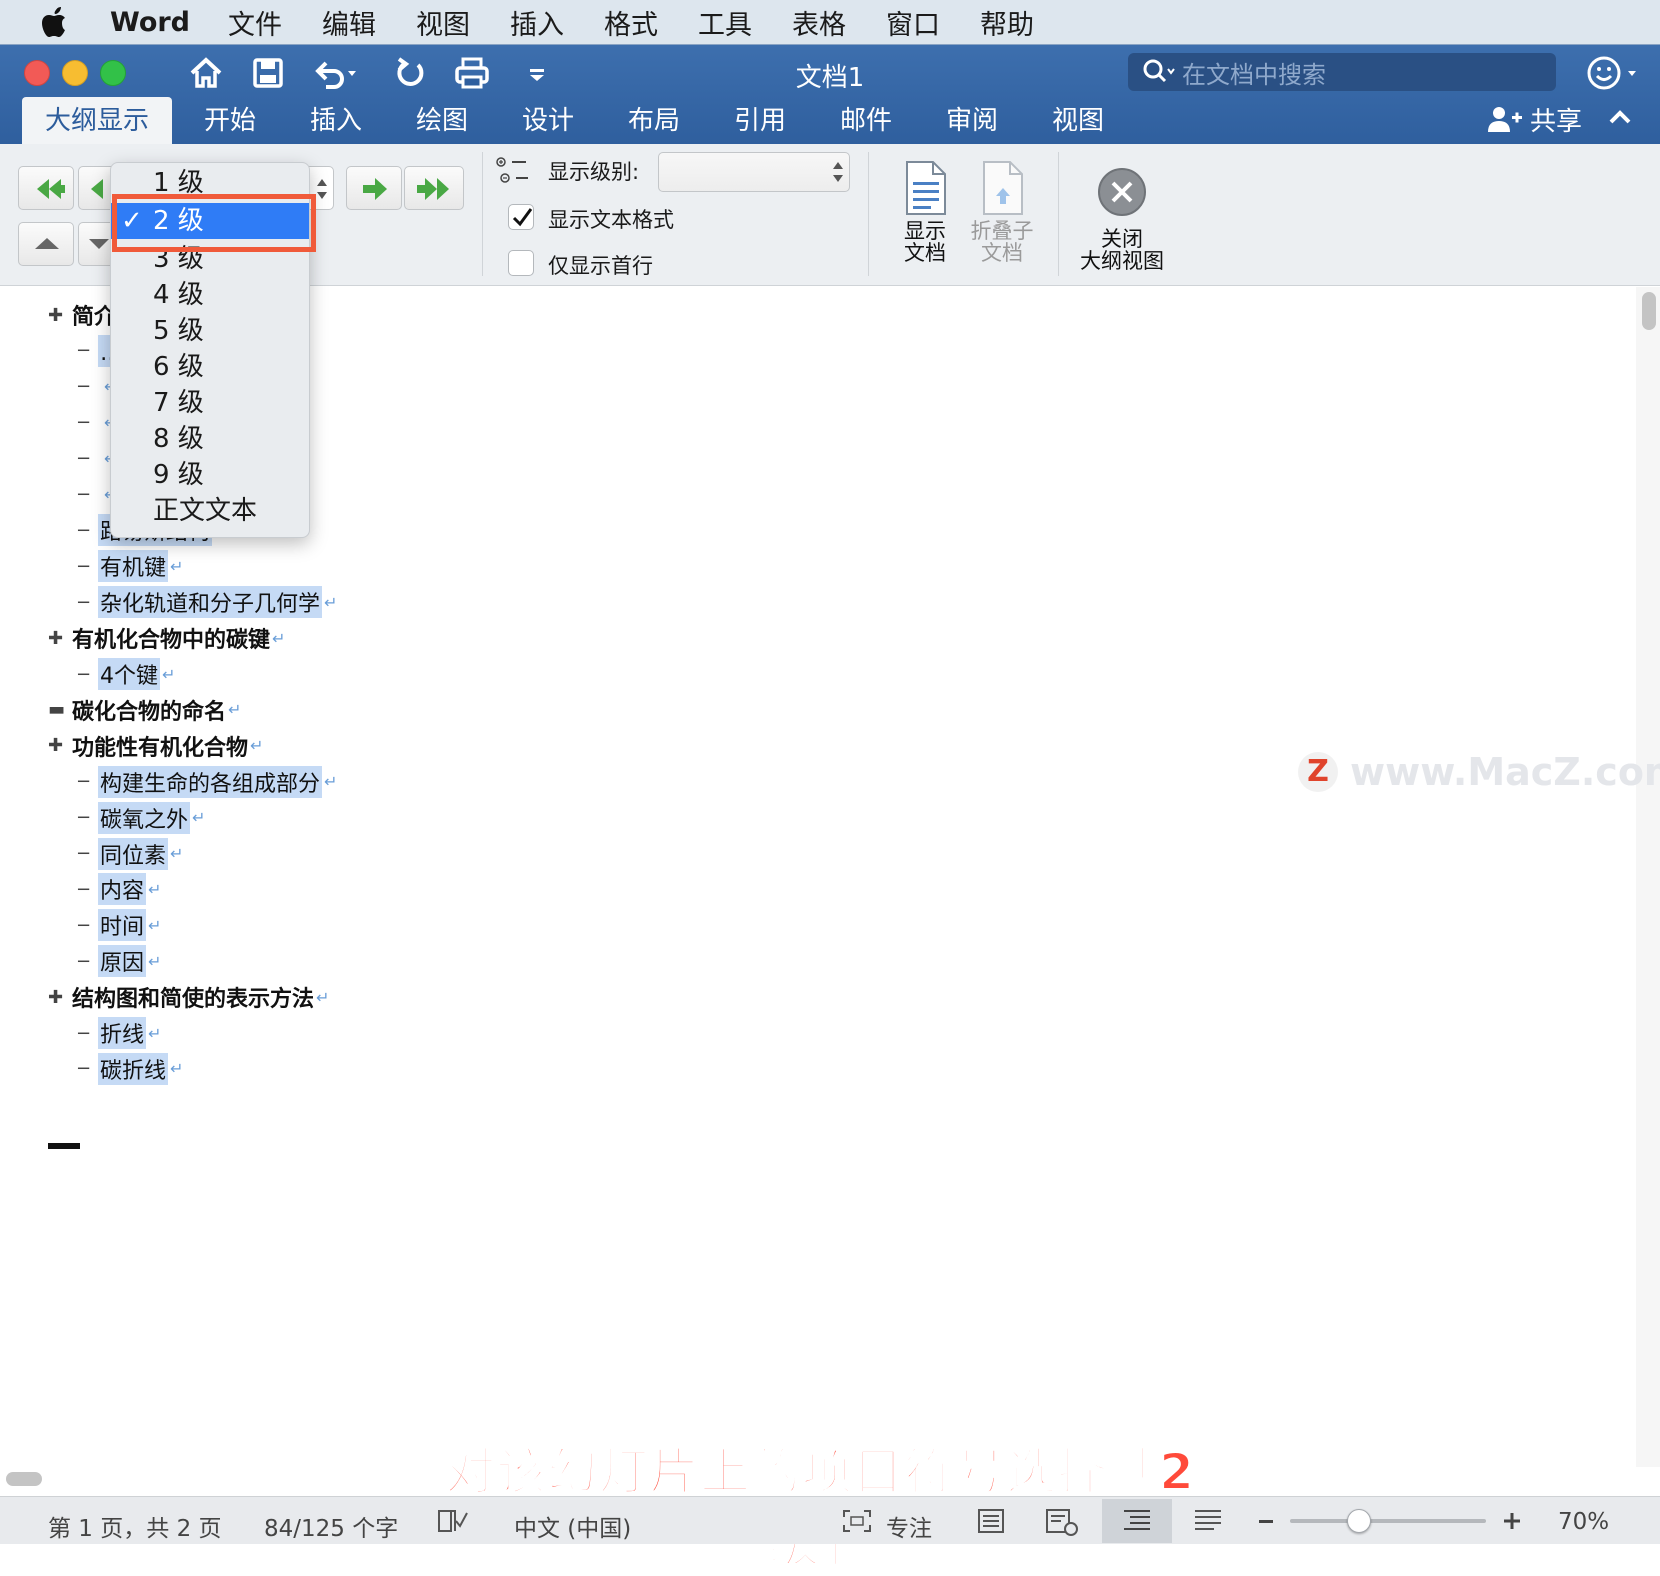 The height and width of the screenshot is (1576, 1660). I want to click on minimize-window-button, so click(75, 73).